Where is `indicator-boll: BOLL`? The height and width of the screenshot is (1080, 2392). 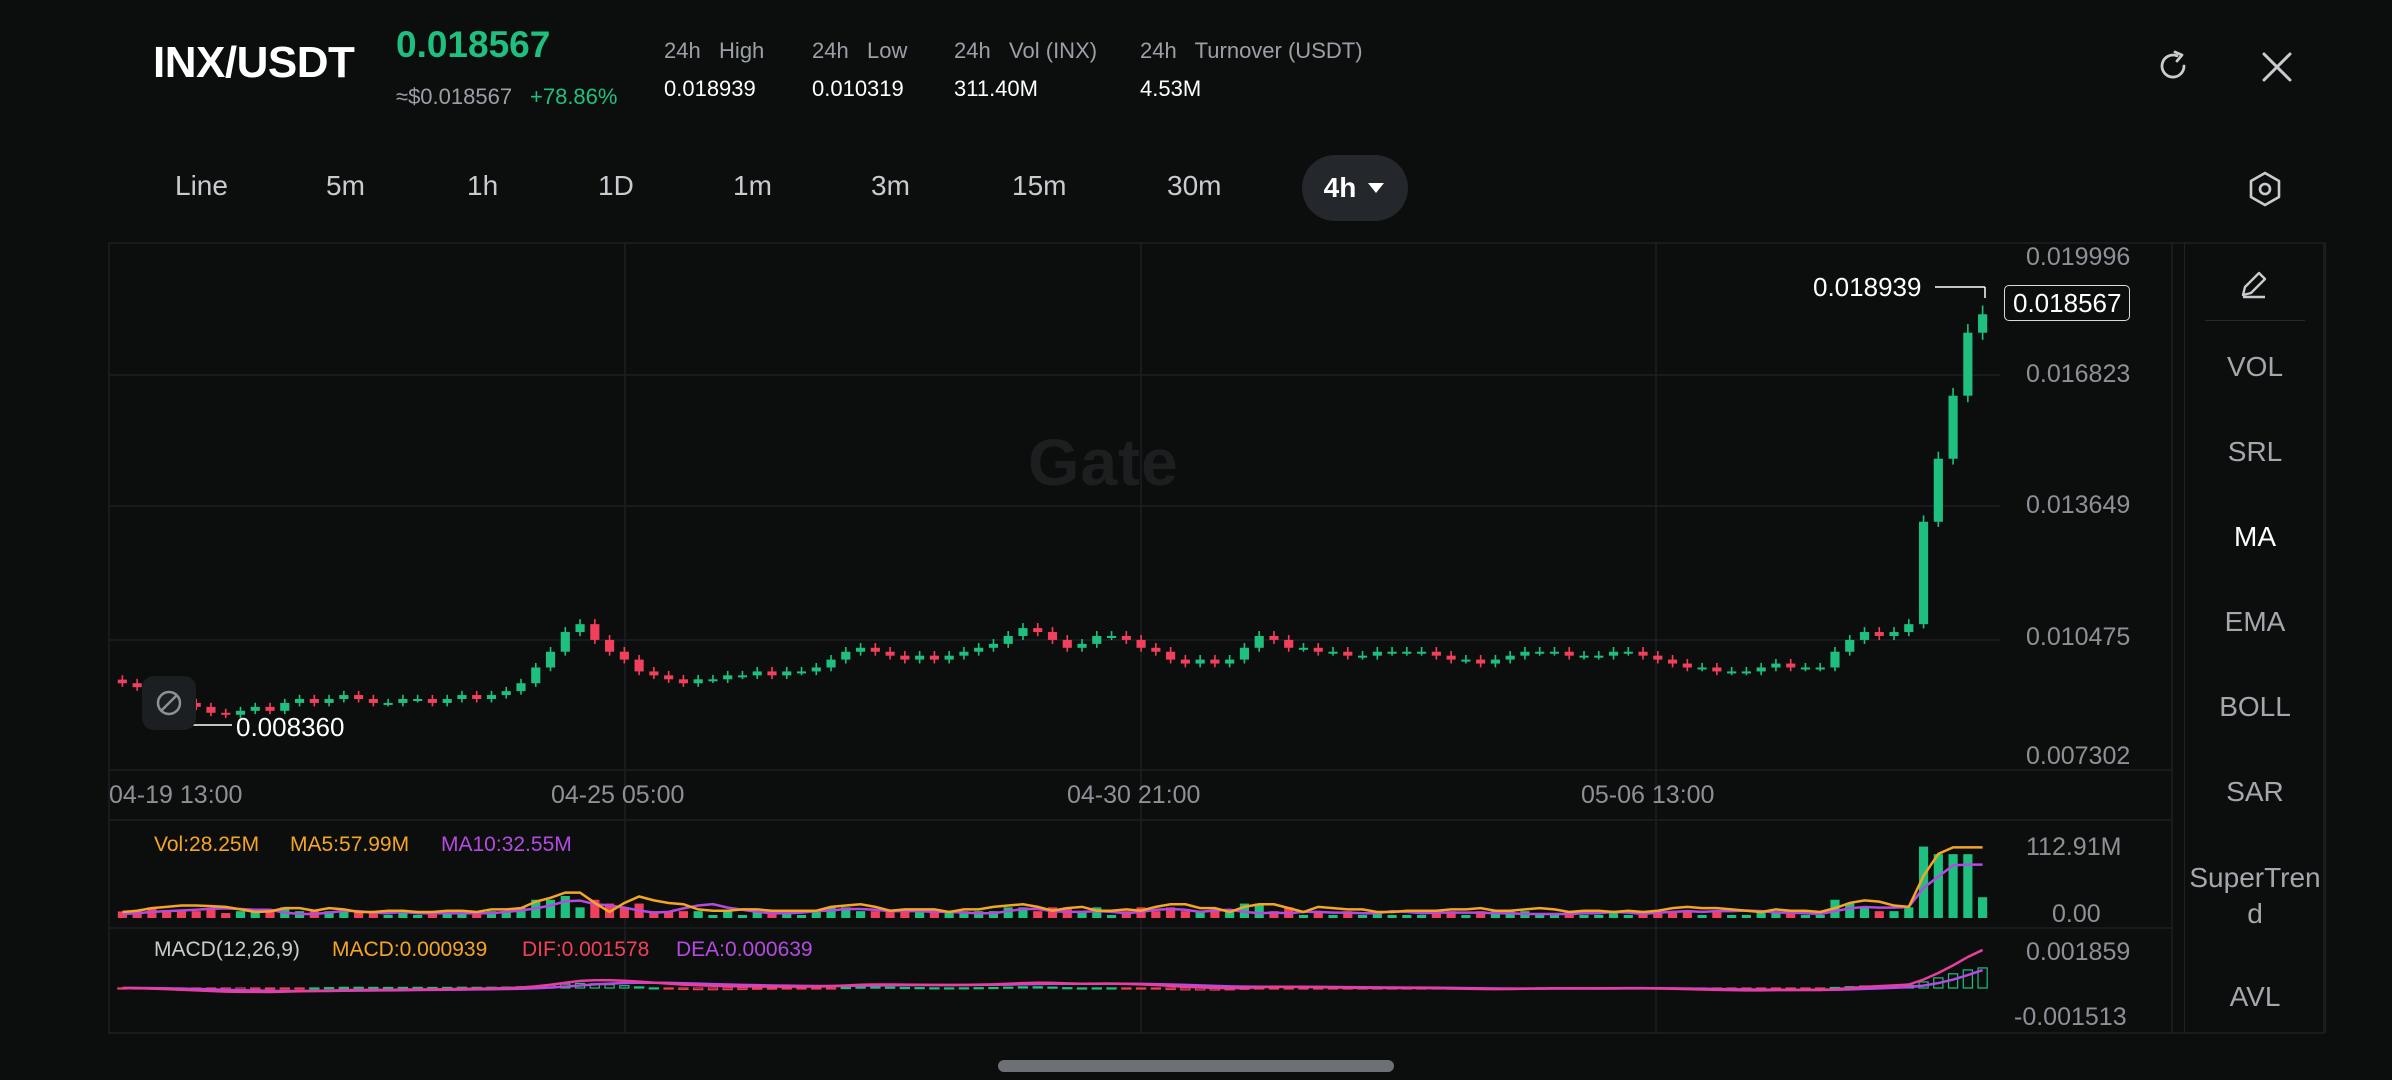 indicator-boll: BOLL is located at coordinates (2255, 707).